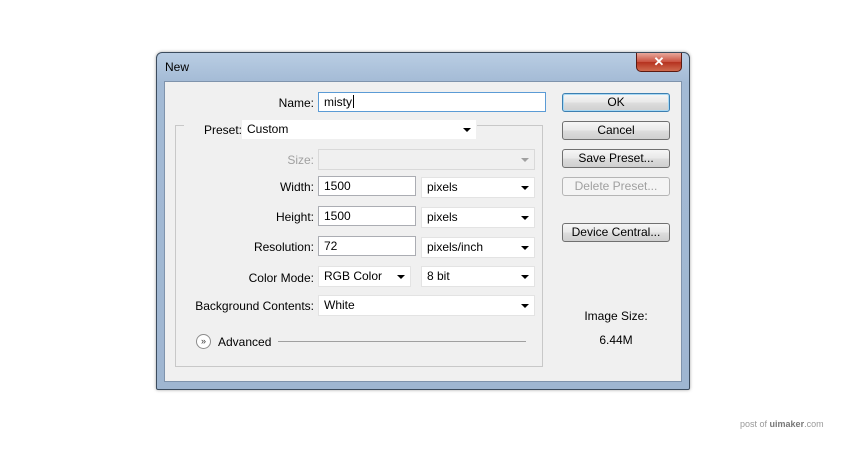 The image size is (850, 450). I want to click on resolution-unit-value: pixels/inch, so click(455, 247).